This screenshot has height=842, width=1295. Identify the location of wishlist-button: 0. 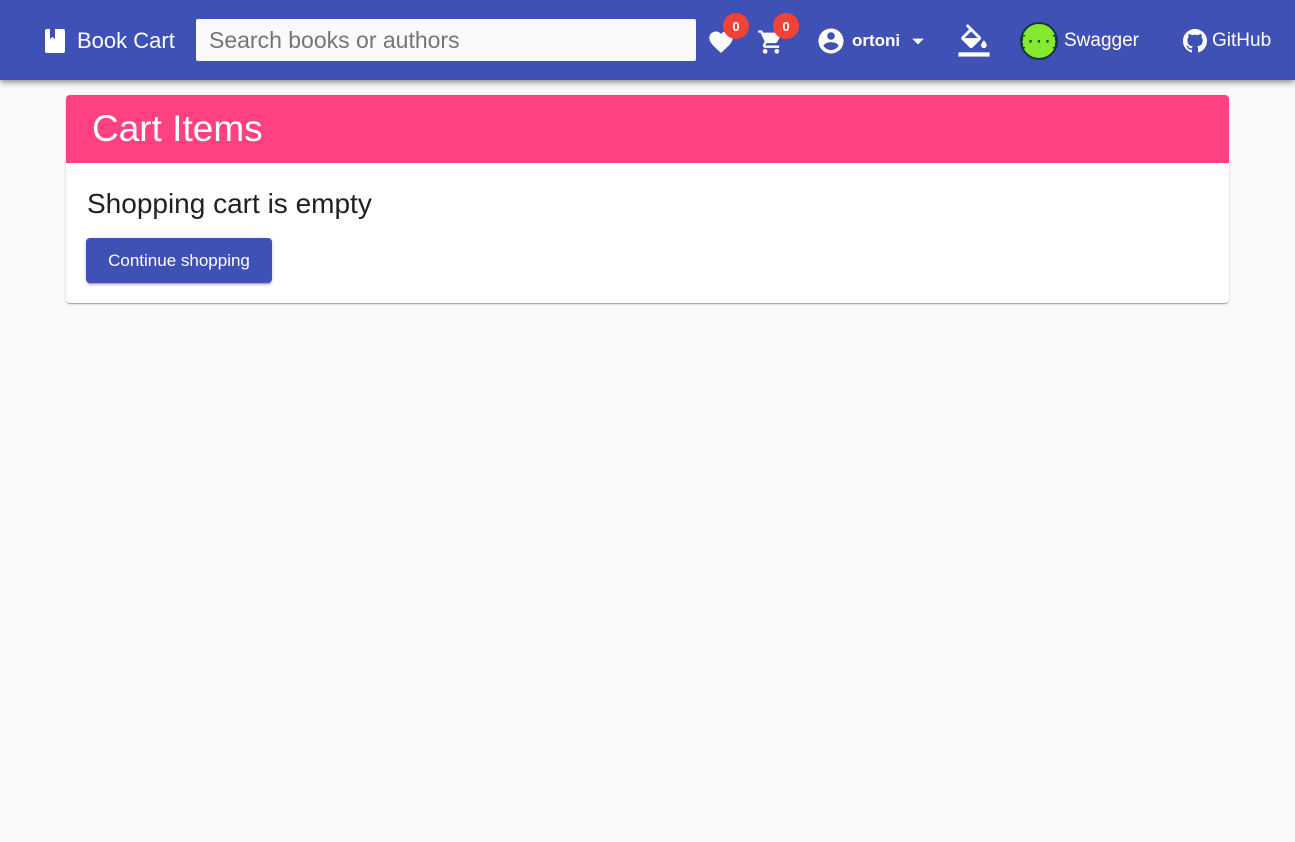
(728, 33).